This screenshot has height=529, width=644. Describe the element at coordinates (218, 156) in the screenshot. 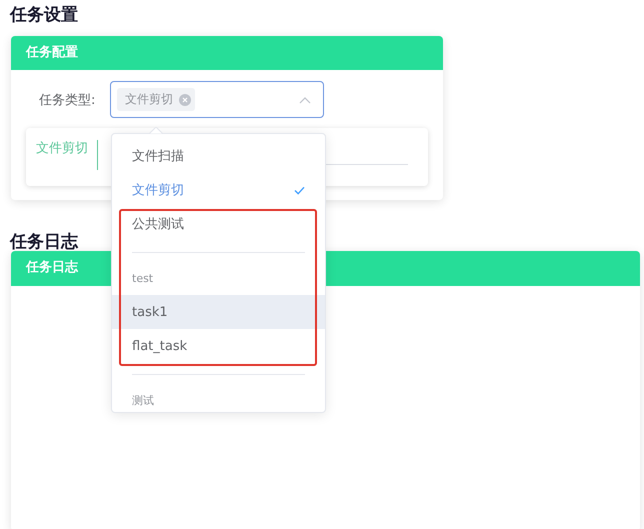

I see `dropdown-option: 文件扫描` at that location.